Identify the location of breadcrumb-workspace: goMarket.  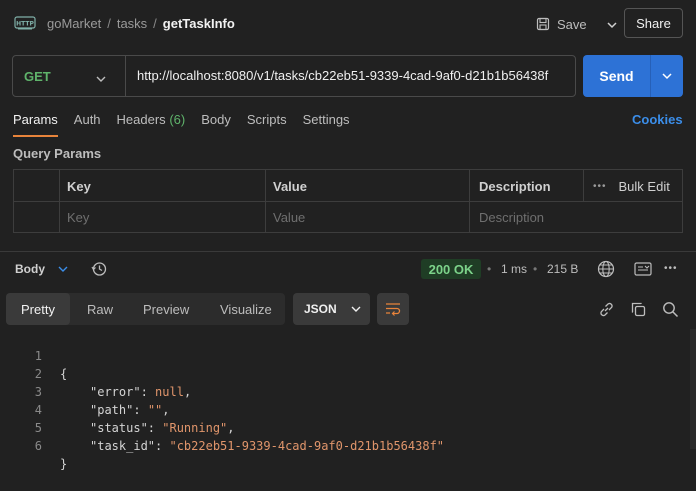
(74, 23).